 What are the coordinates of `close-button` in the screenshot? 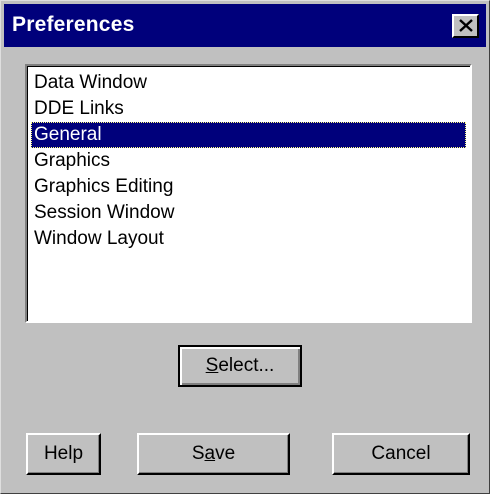 It's located at (465, 26).